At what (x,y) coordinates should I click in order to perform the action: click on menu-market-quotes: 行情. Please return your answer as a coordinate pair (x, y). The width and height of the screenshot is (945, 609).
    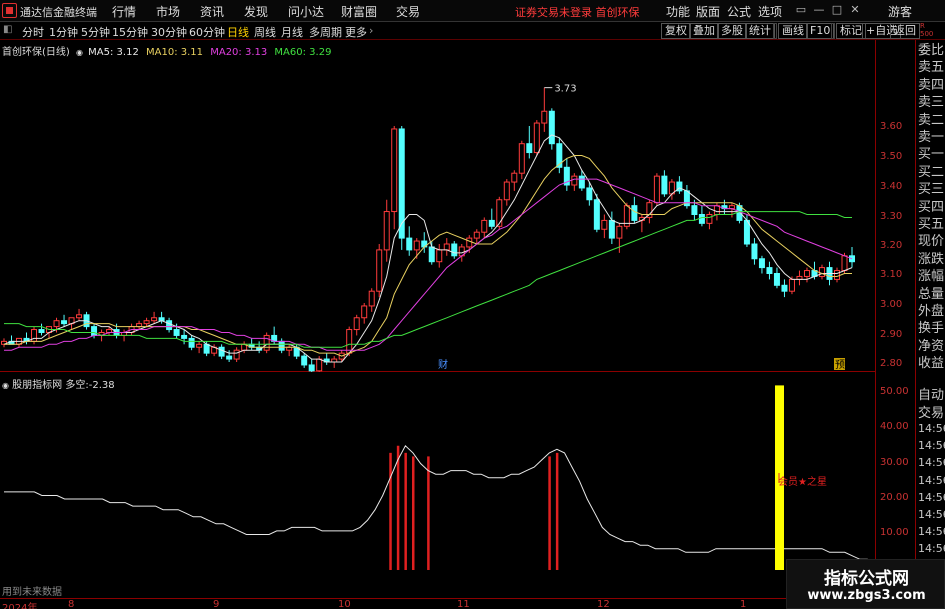
    Looking at the image, I should click on (124, 11).